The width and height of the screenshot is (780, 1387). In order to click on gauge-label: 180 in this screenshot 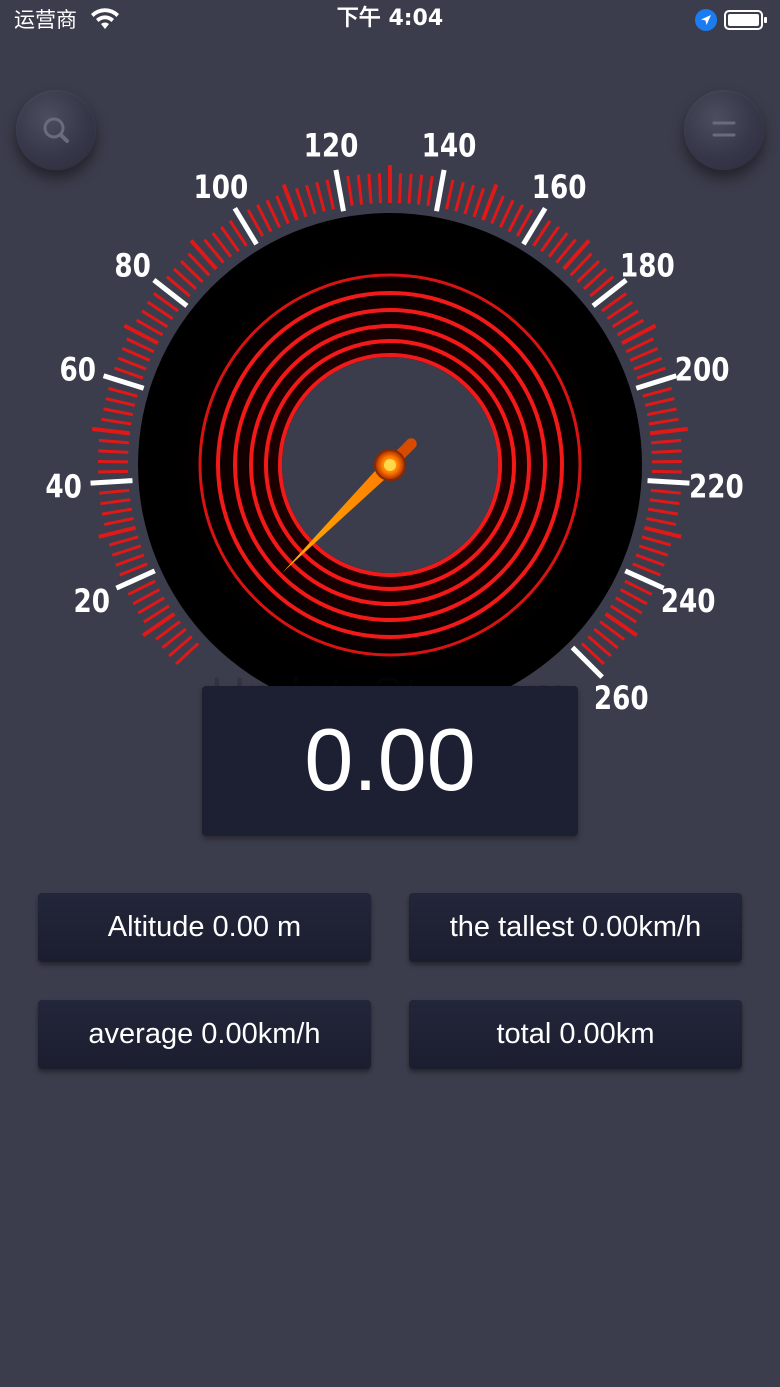, I will do `click(647, 265)`.